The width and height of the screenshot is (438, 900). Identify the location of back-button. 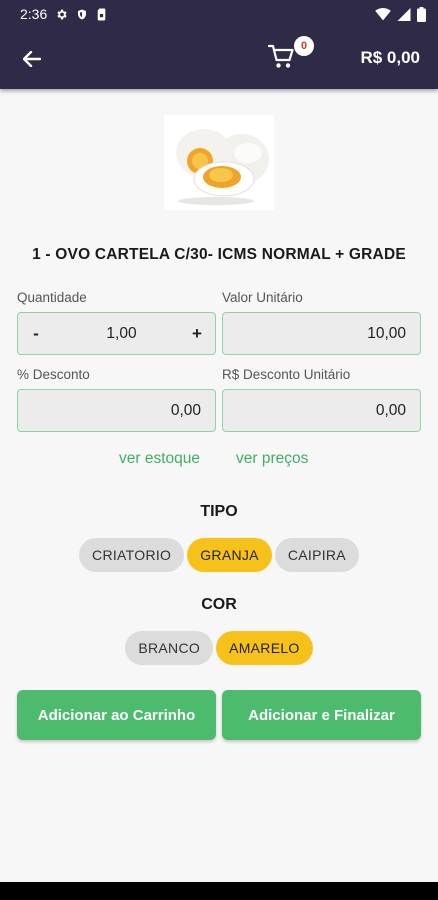
(32, 59).